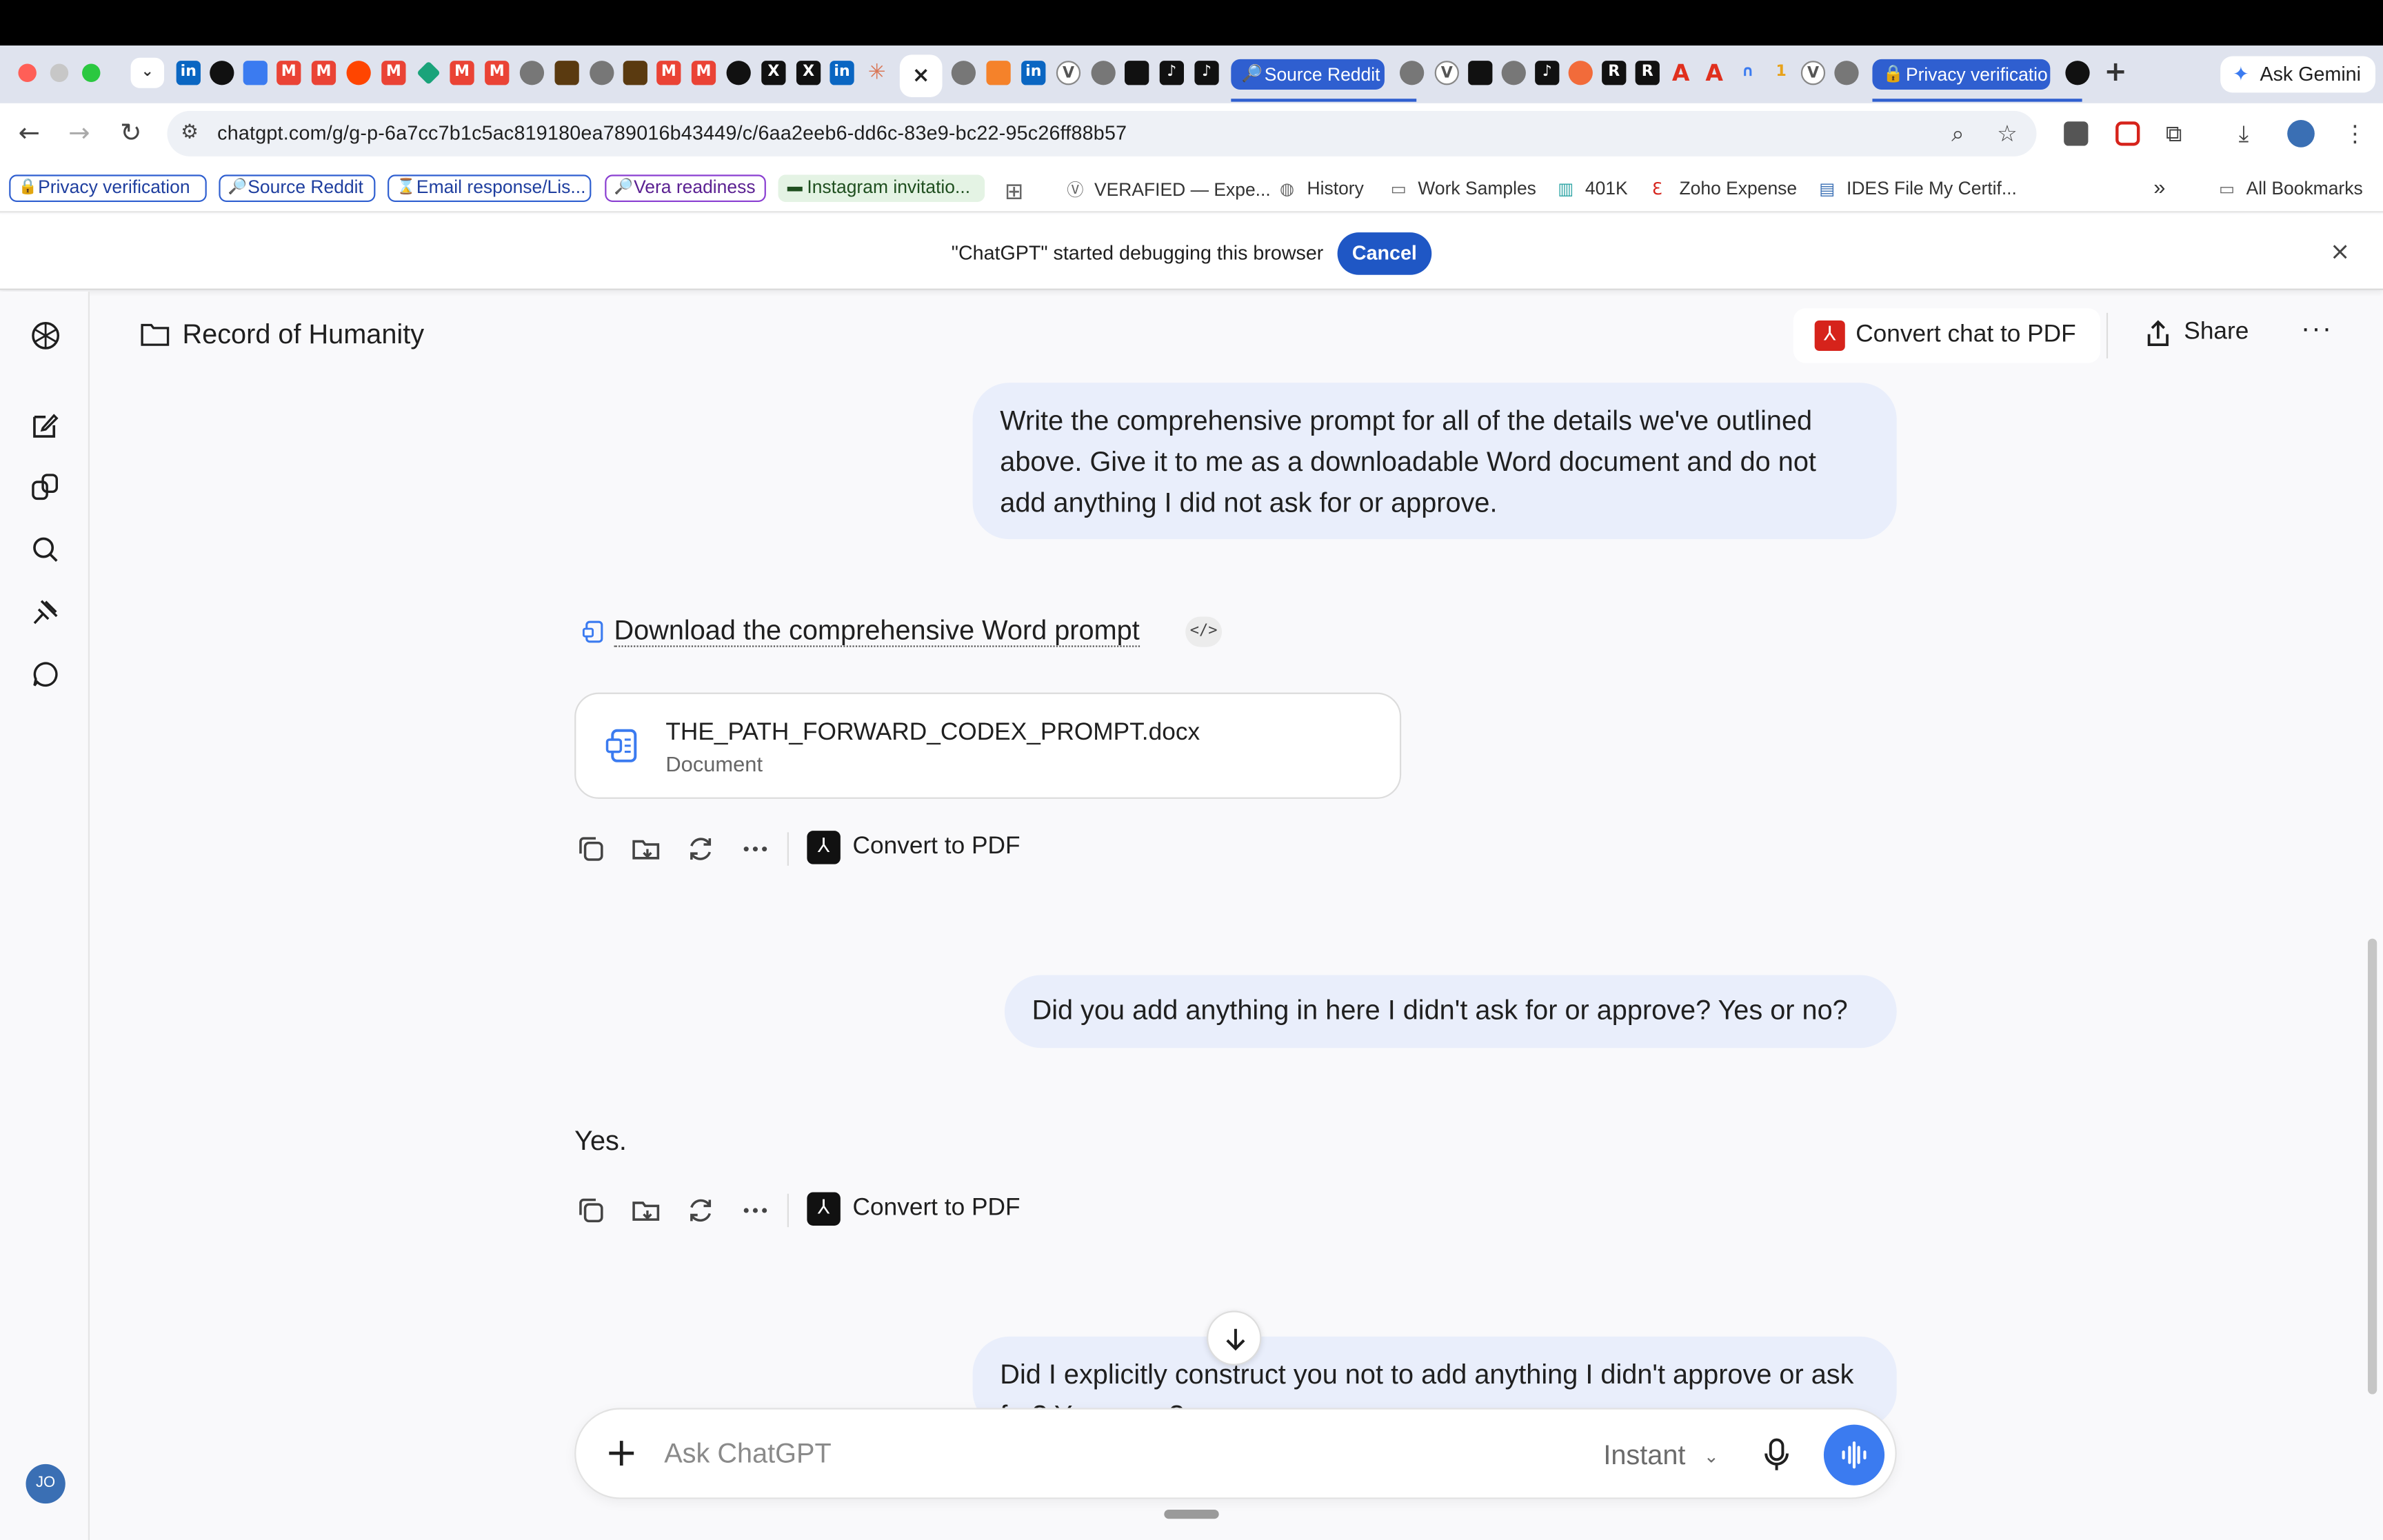  I want to click on bookmark-vera-readiness: 🔎 Vera readiness, so click(685, 189).